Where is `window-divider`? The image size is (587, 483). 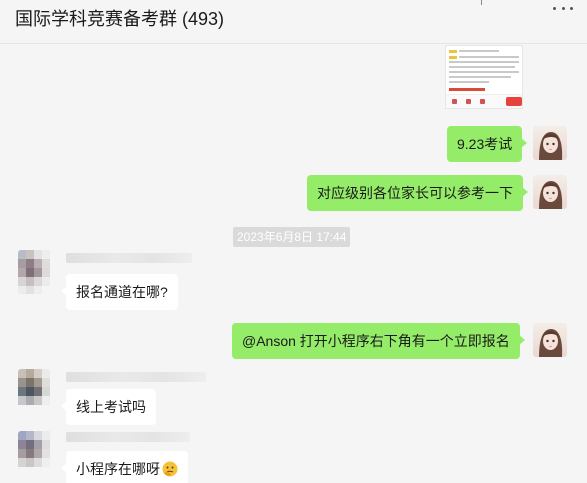 window-divider is located at coordinates (481, 2).